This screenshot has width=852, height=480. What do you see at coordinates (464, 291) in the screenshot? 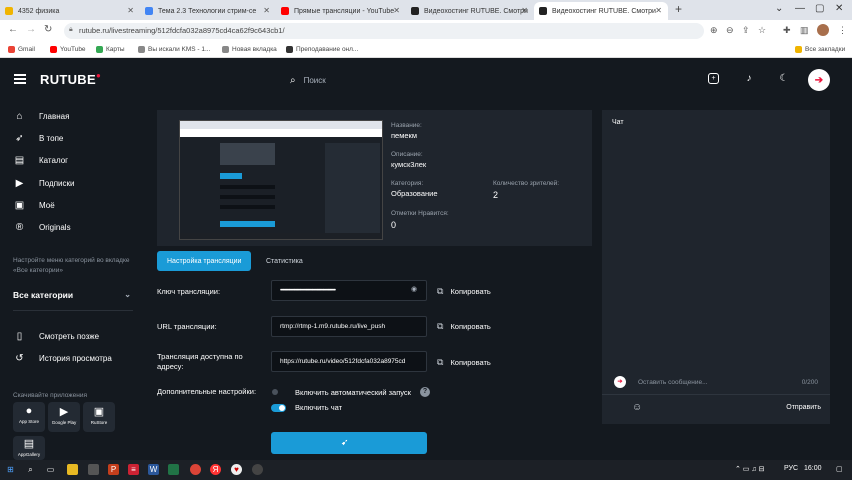
I see `copy-key-button: ⧉ Копировать` at bounding box center [464, 291].